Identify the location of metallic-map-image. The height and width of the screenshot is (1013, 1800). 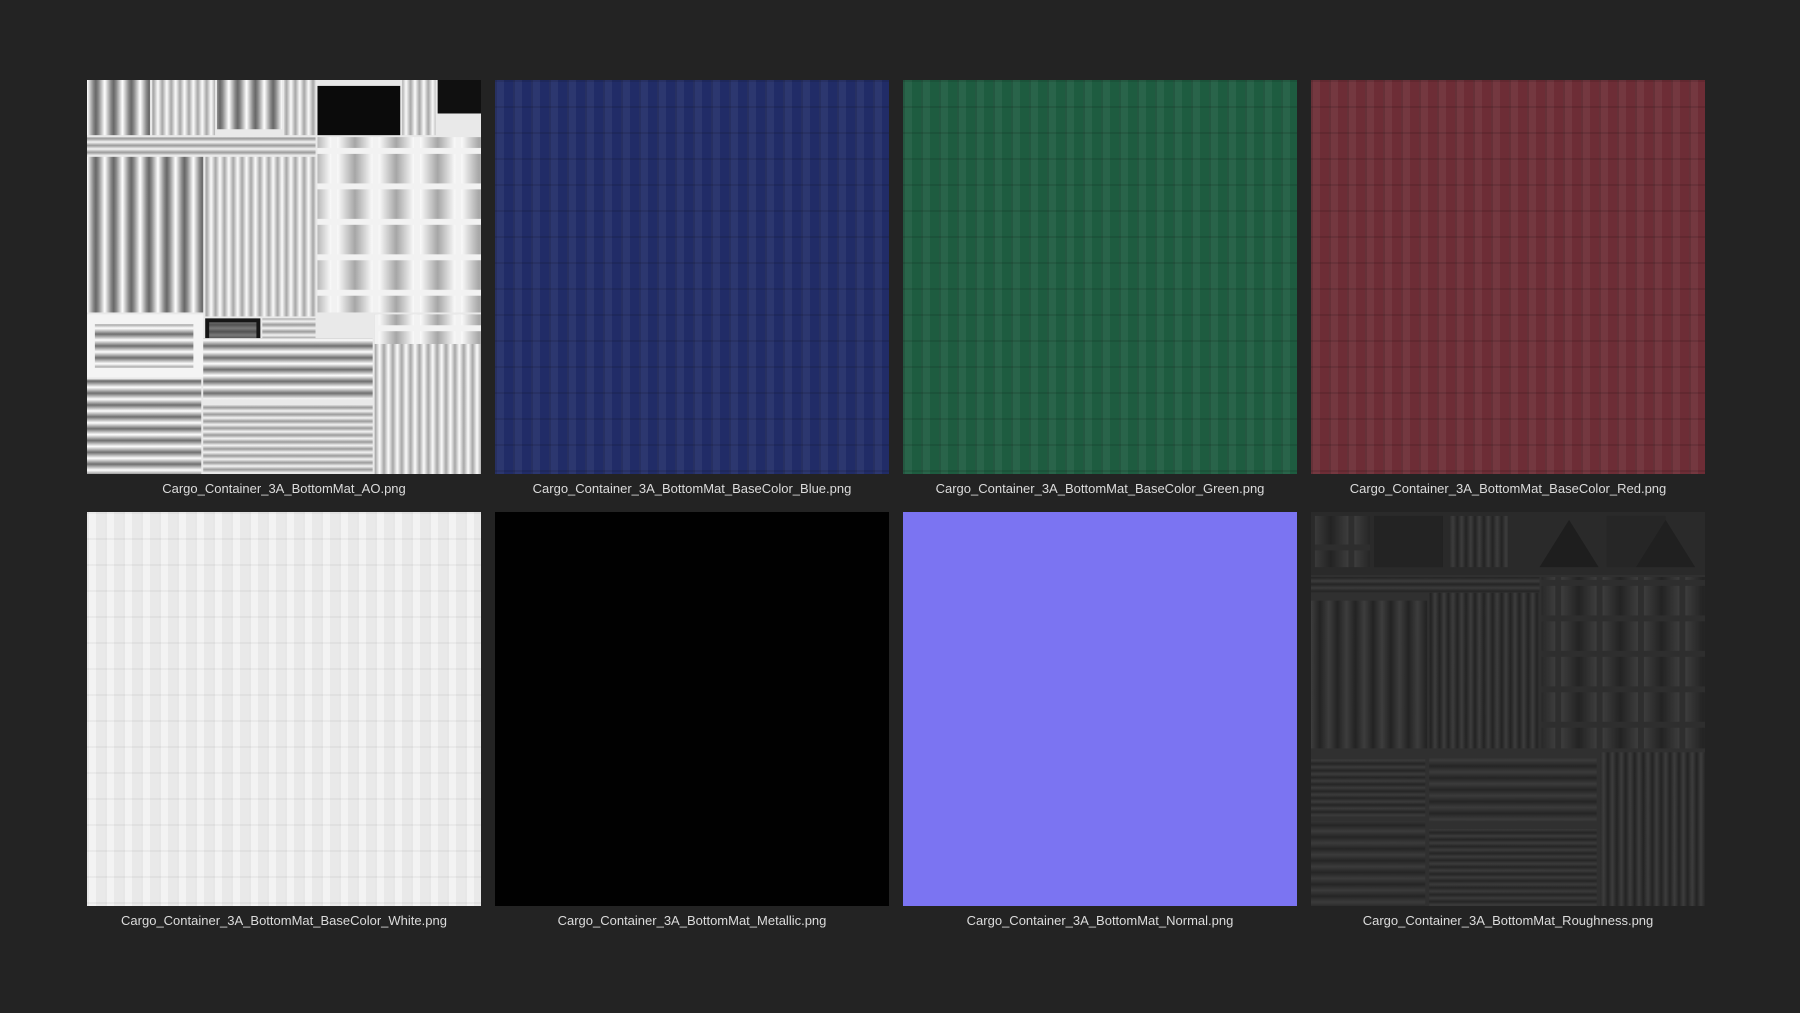
(692, 709).